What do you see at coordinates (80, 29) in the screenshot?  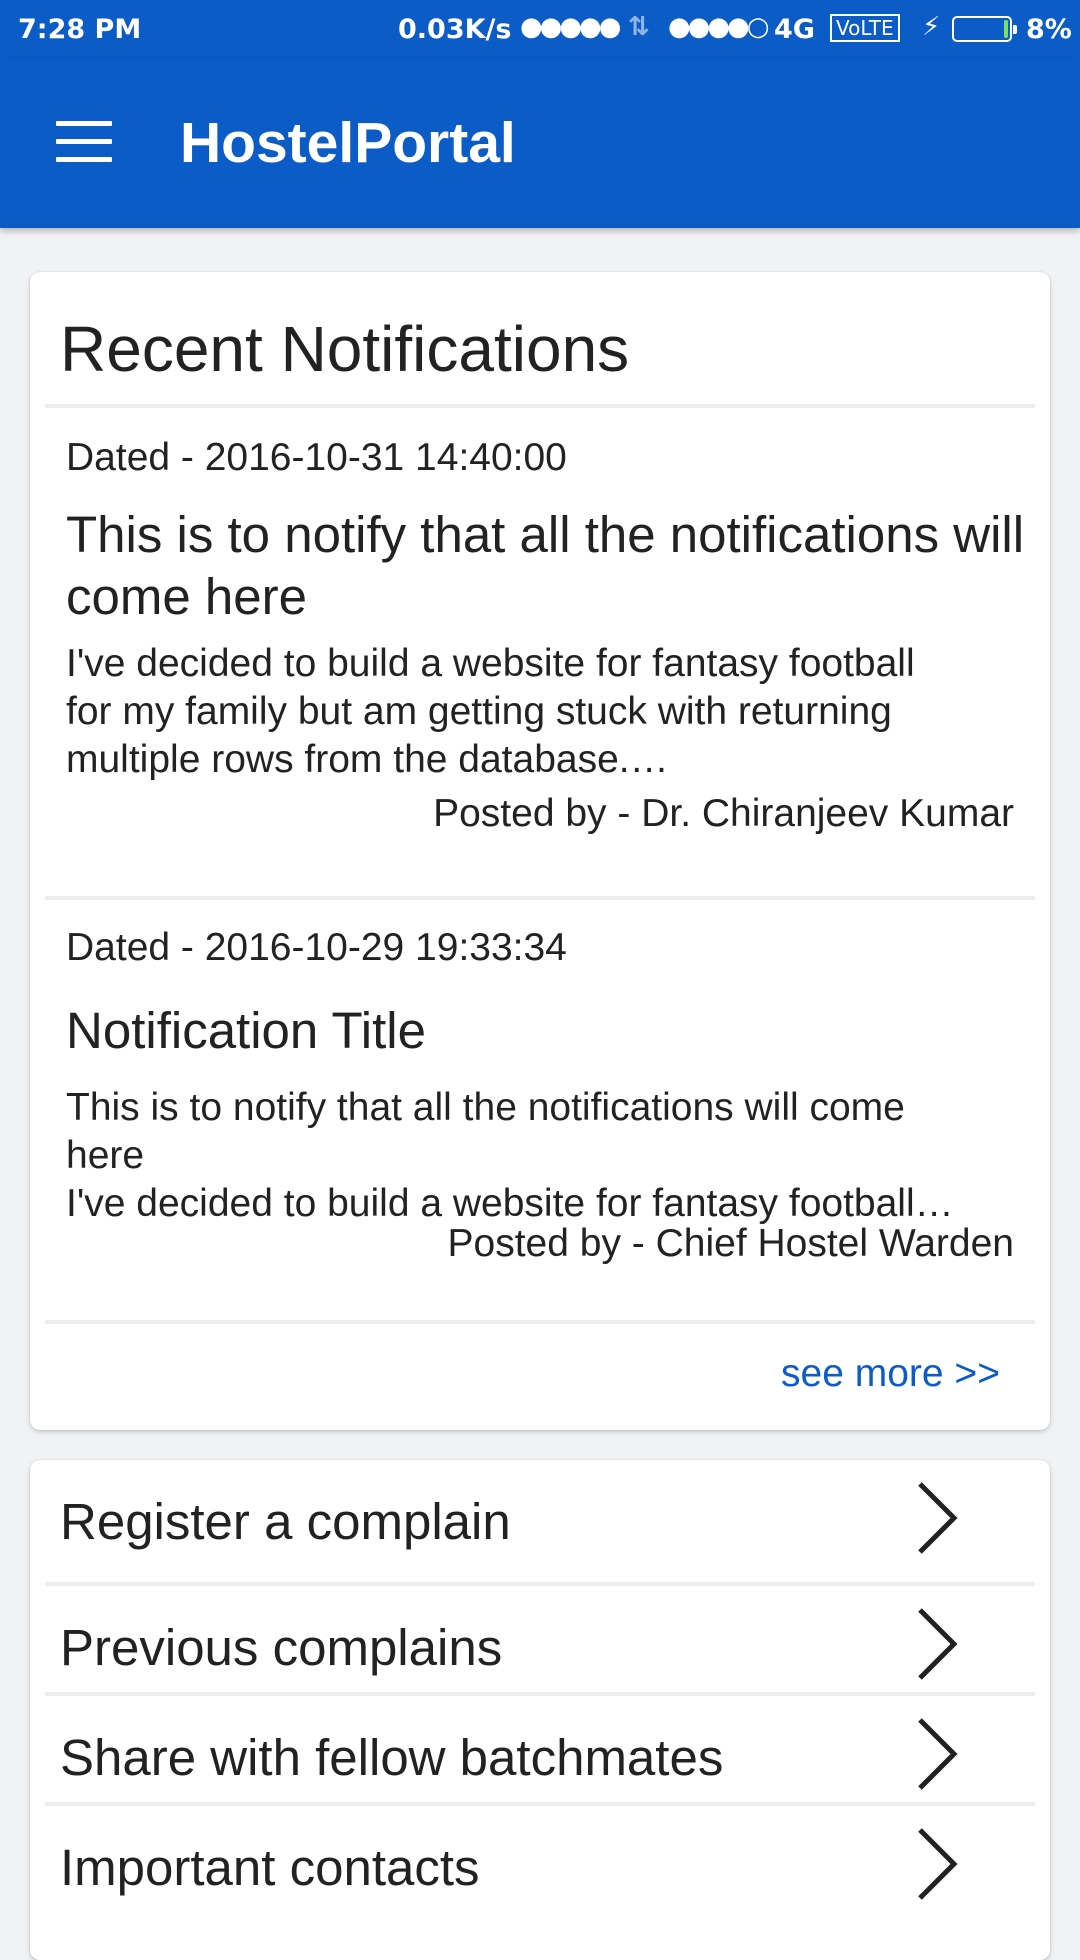 I see `status-time: 7:28 PM` at bounding box center [80, 29].